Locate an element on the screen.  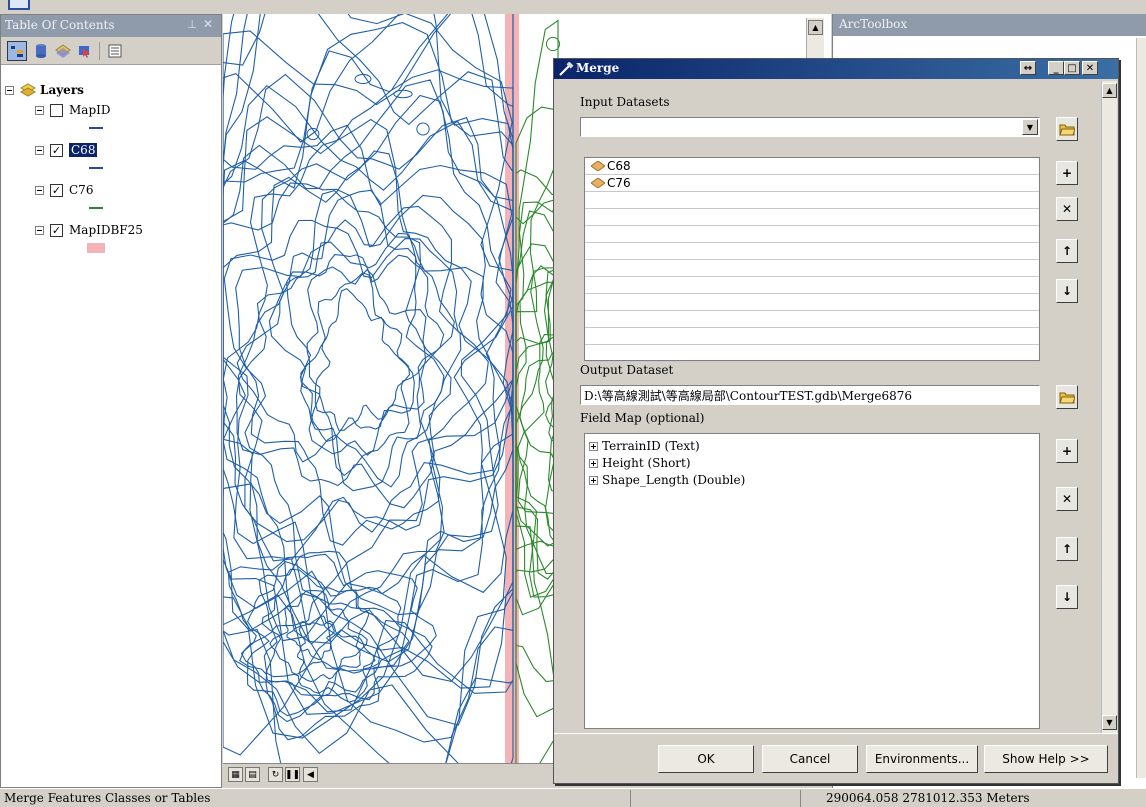
layout-view-button: ▤ is located at coordinates (252, 774).